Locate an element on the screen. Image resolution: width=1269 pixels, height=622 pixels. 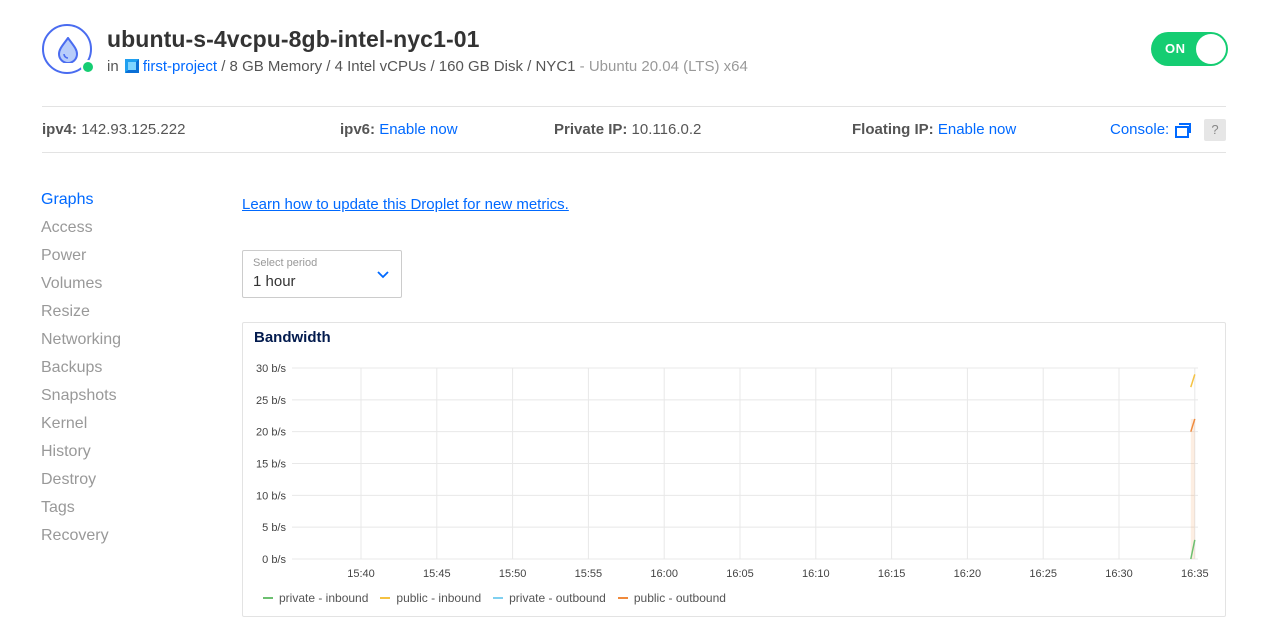
x-tick-label: 16:30 is located at coordinates (1119, 574).